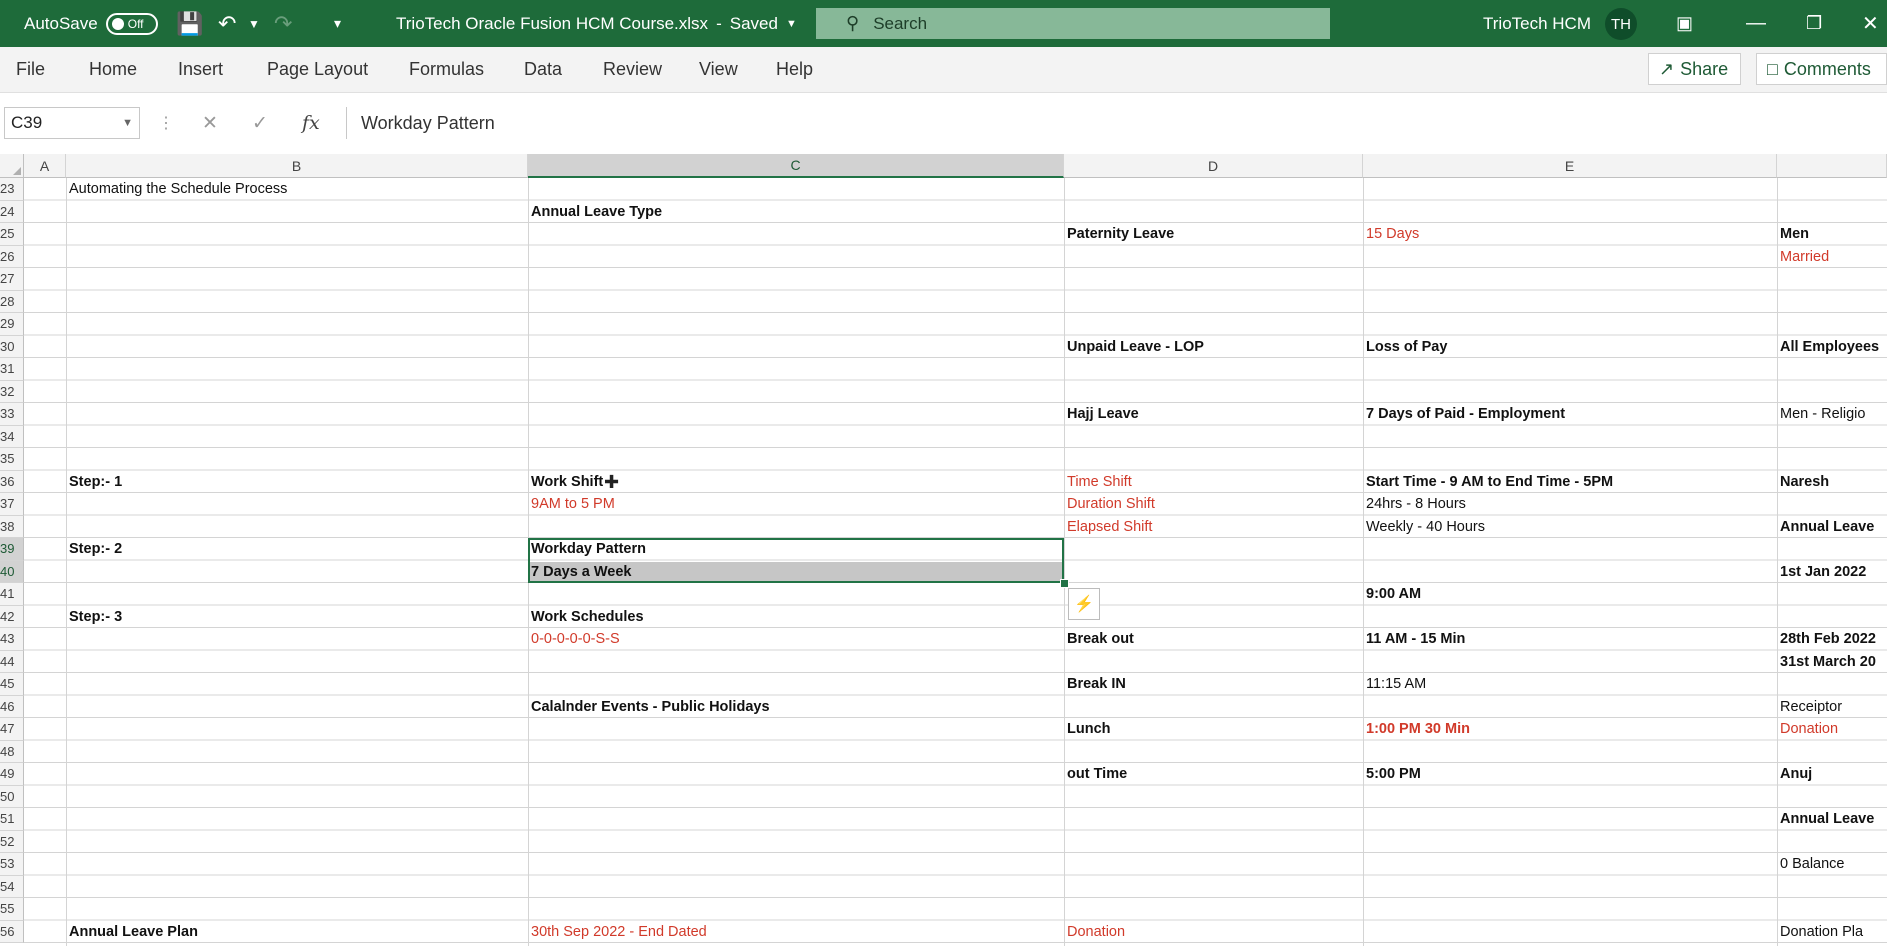 The height and width of the screenshot is (946, 1887). Describe the element at coordinates (1832, 864) in the screenshot. I see `cell-f53: 0 Balance` at that location.